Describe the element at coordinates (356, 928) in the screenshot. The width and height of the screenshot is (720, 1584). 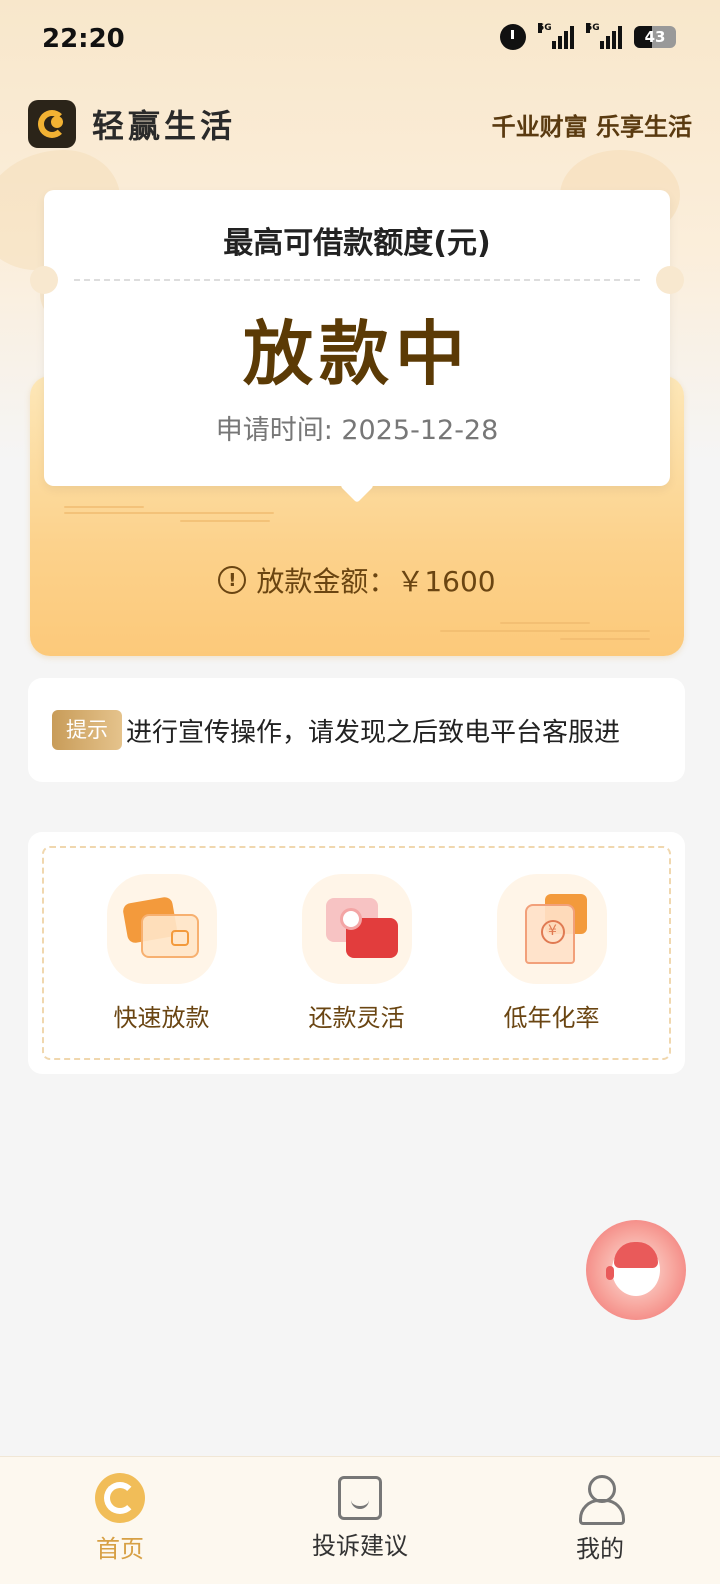
I see `chat-coin-icon` at that location.